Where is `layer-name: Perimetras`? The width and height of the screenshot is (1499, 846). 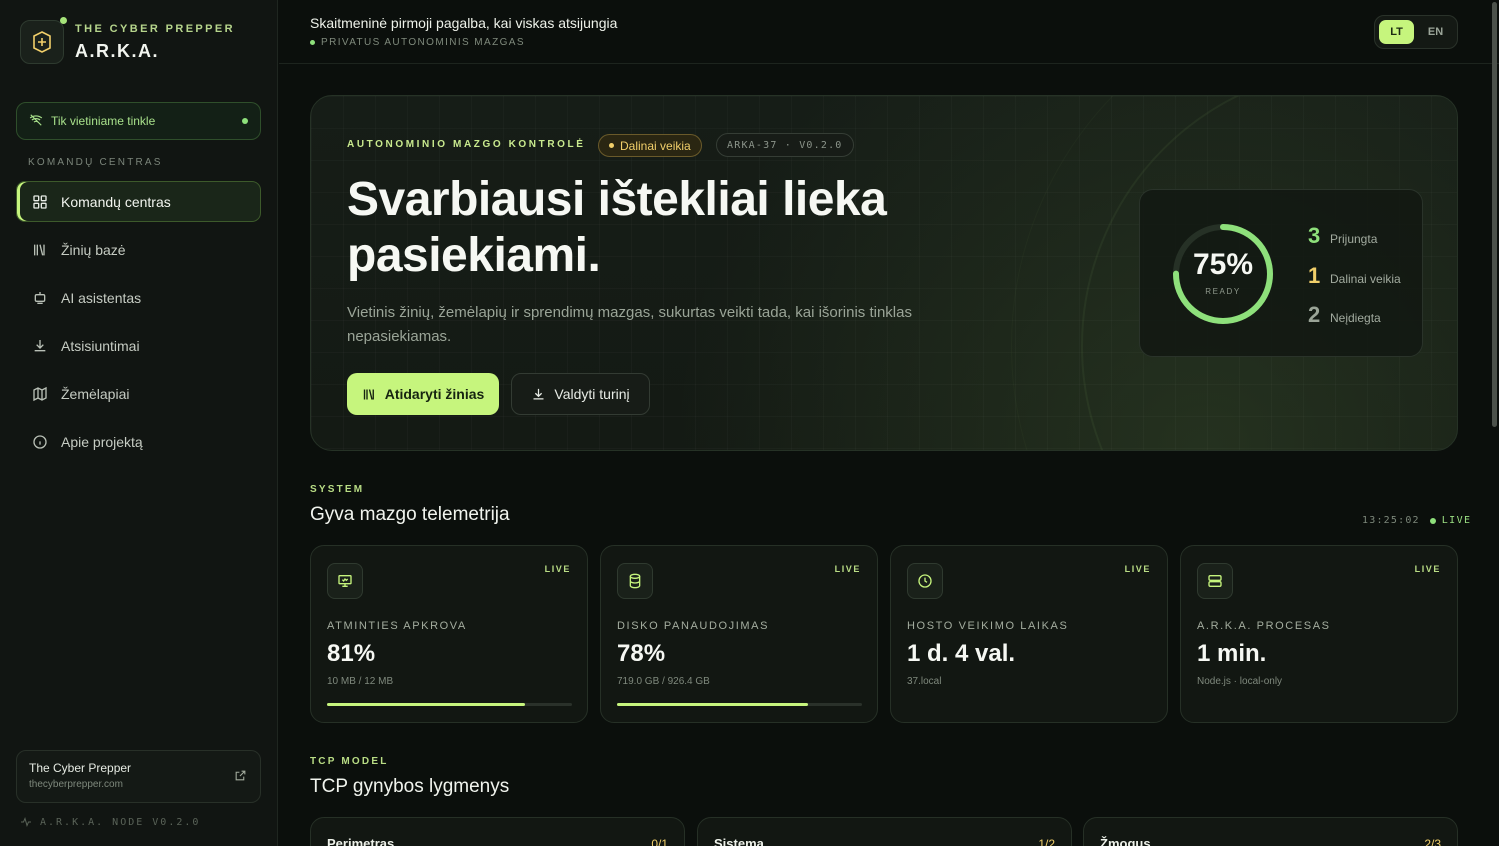
layer-name: Perimetras is located at coordinates (361, 841).